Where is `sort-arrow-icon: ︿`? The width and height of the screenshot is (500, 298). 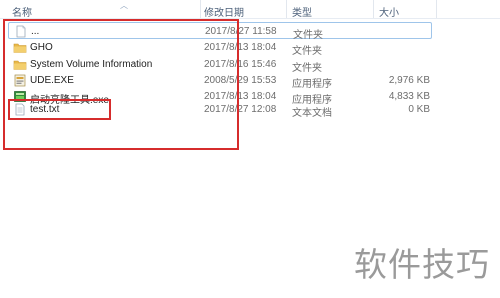
sort-arrow-icon: ︿ is located at coordinates (124, 5).